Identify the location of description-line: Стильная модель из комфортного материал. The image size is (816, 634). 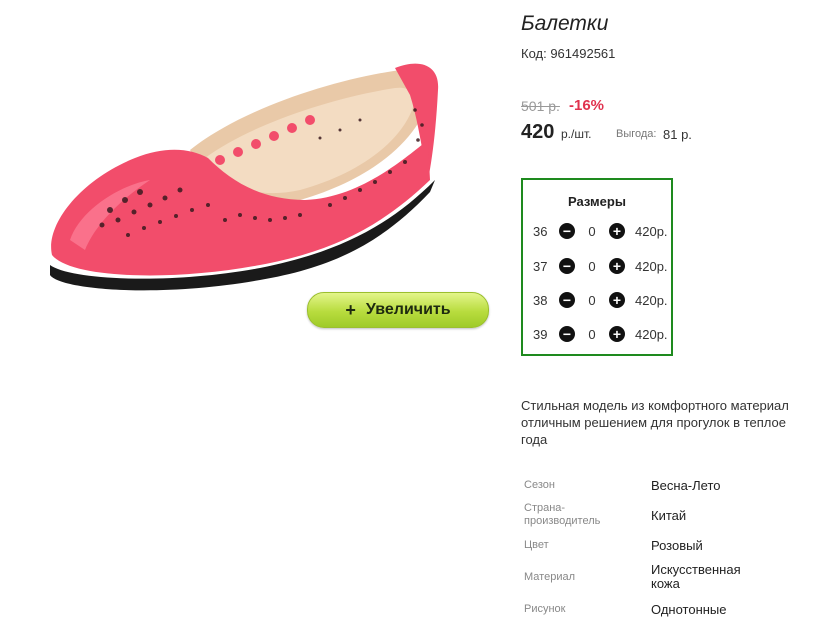
(655, 405).